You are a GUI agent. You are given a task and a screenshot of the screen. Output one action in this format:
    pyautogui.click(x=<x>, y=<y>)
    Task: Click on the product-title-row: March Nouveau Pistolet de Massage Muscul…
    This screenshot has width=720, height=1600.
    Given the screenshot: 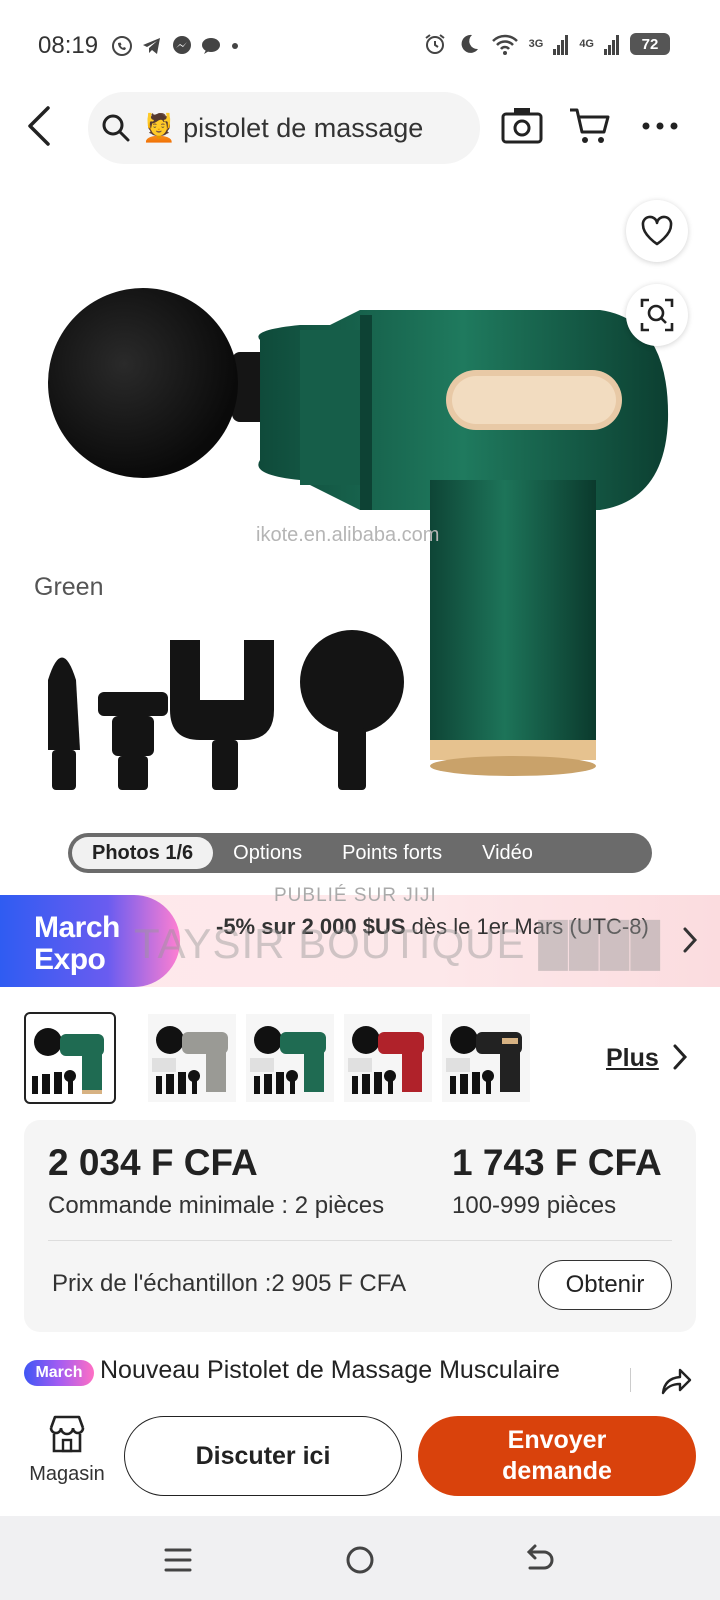 What is the action you would take?
    pyautogui.click(x=364, y=1376)
    